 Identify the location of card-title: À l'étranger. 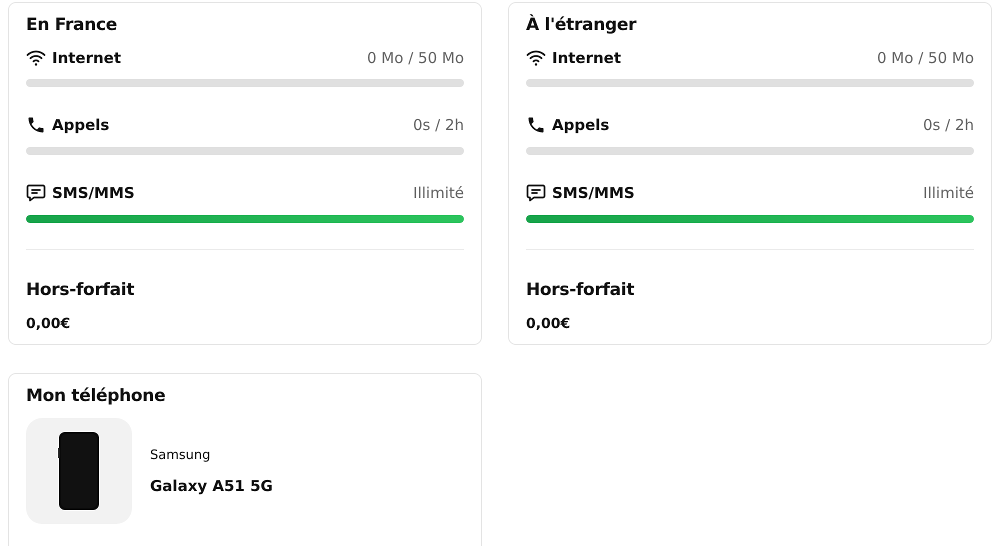
(582, 25).